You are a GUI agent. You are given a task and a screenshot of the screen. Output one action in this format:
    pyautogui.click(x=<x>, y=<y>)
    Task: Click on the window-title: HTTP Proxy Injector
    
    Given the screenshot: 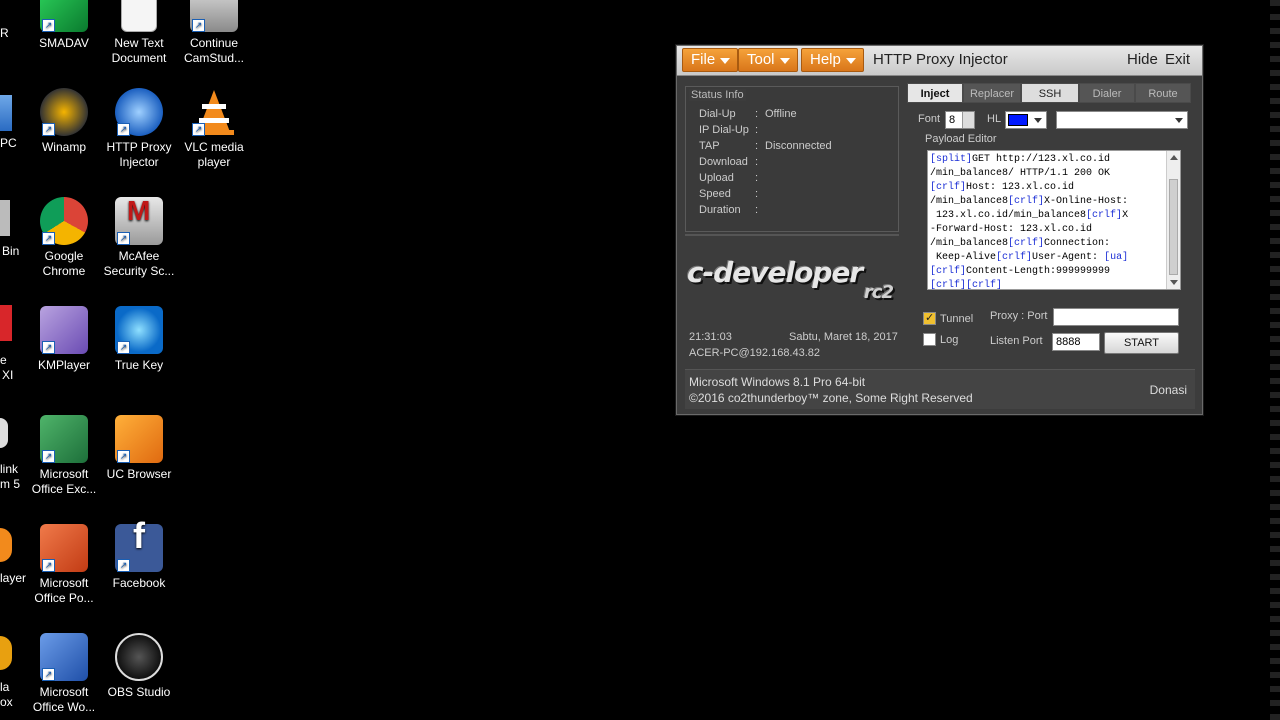 What is the action you would take?
    pyautogui.click(x=940, y=59)
    